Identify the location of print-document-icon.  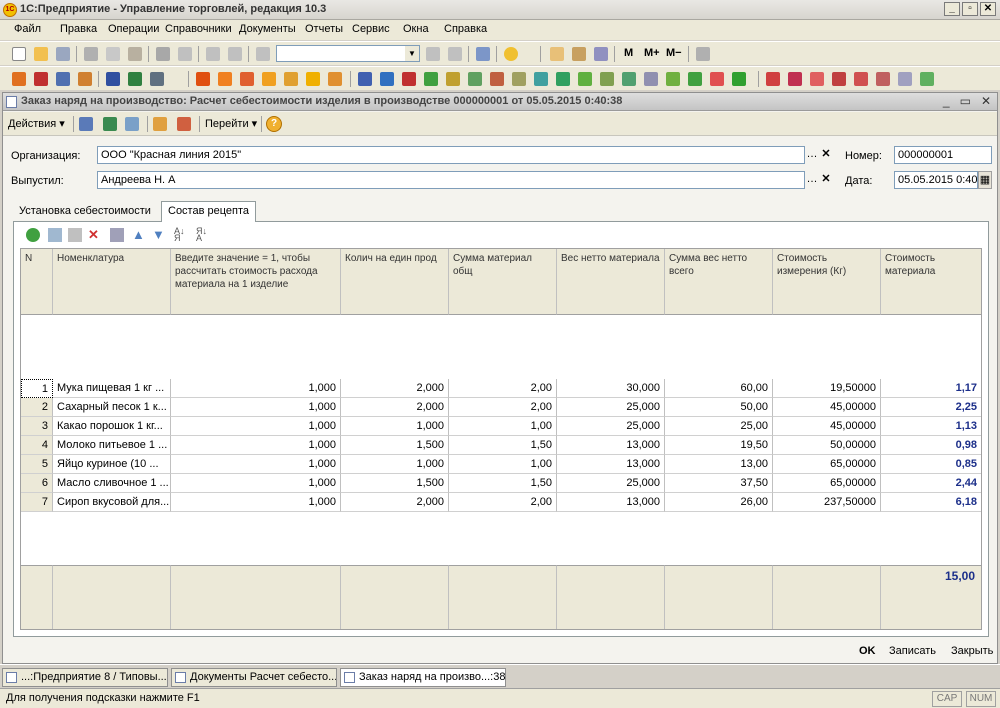
(184, 124).